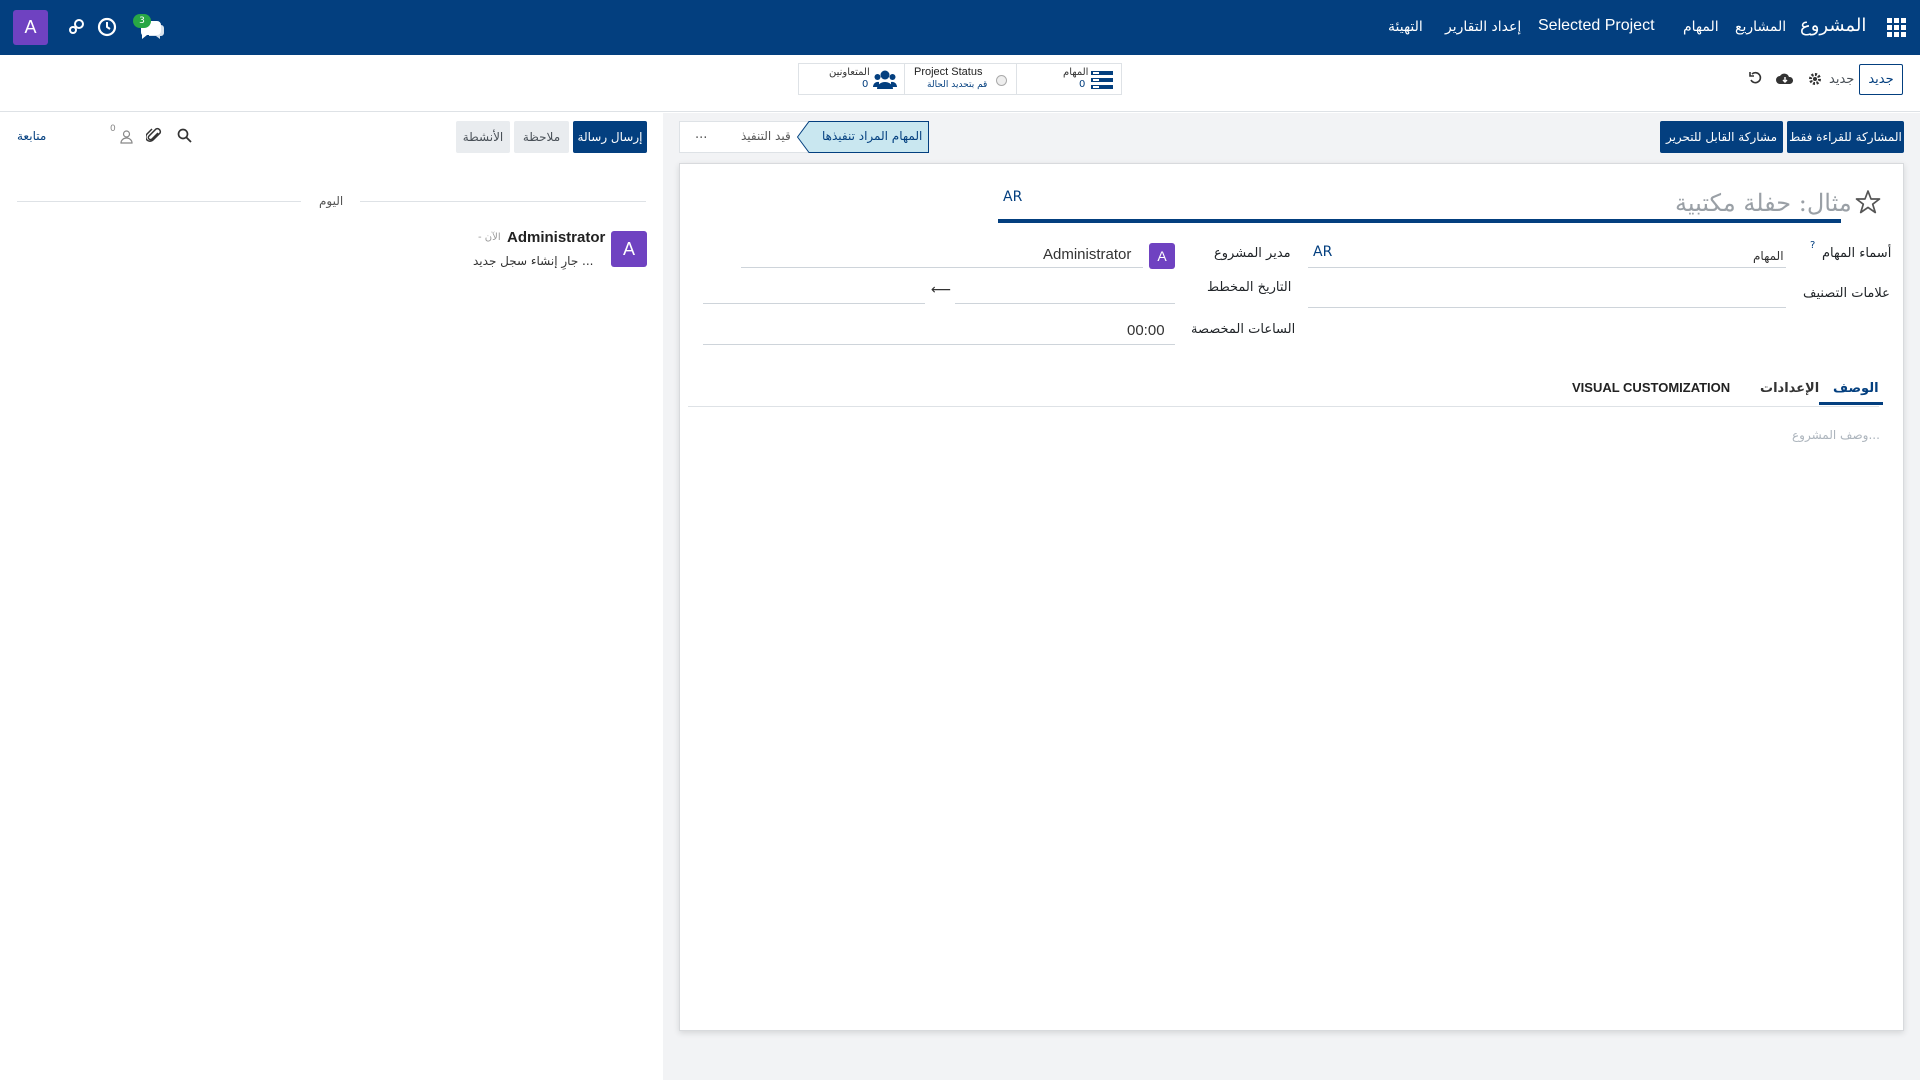 This screenshot has height=1080, width=1920. I want to click on status-circle-icon, so click(1001, 80).